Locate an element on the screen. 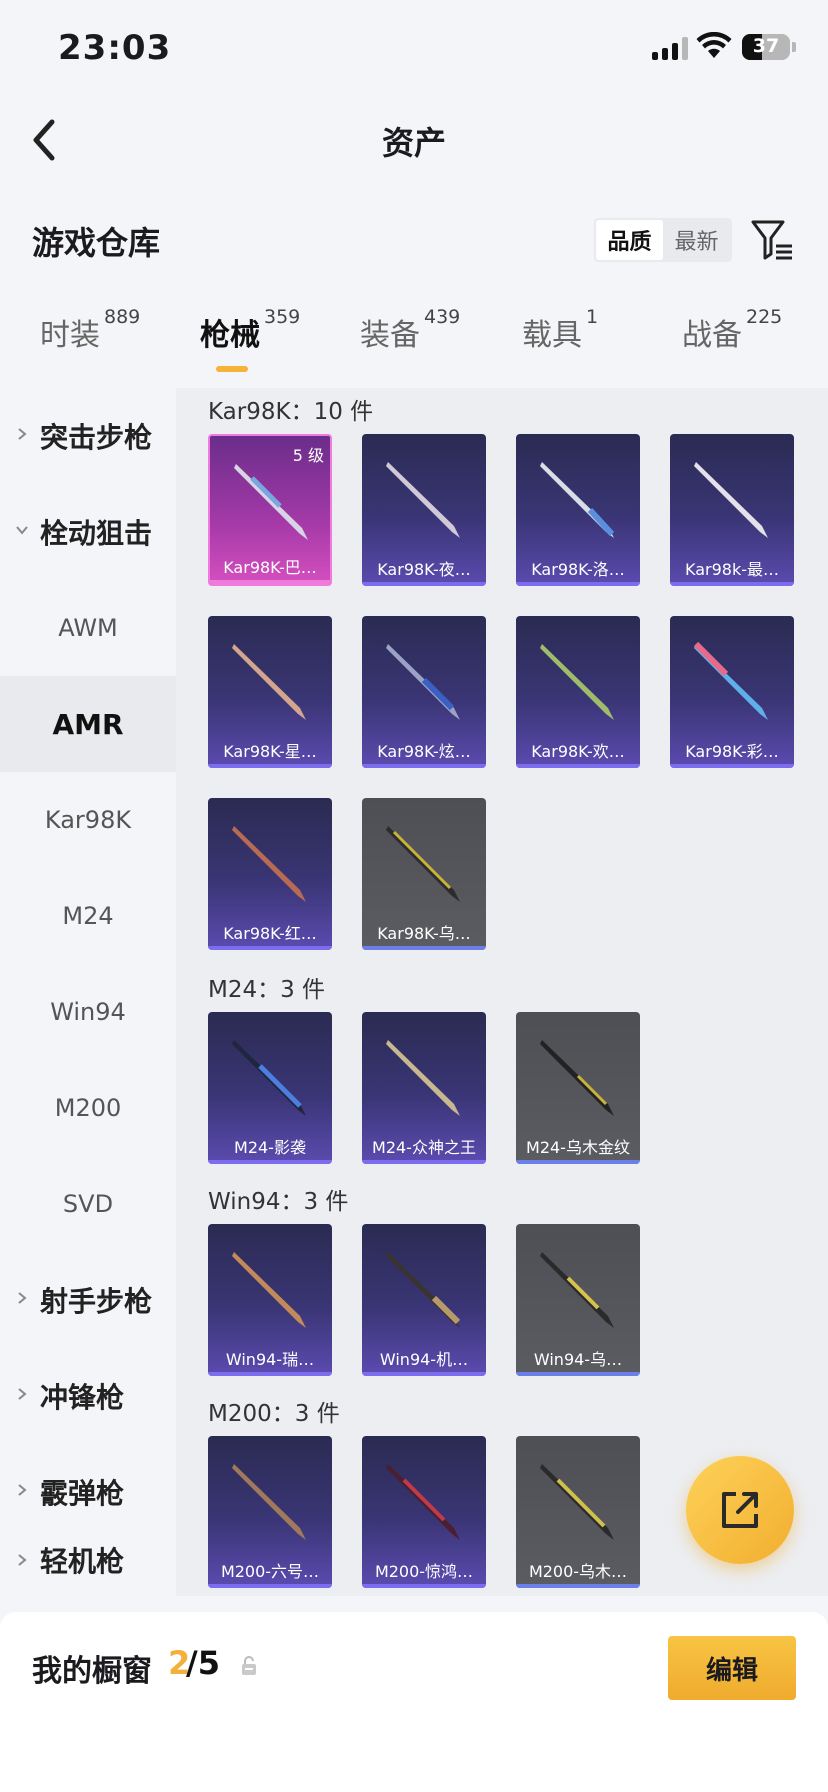  wifi-icon is located at coordinates (714, 45).